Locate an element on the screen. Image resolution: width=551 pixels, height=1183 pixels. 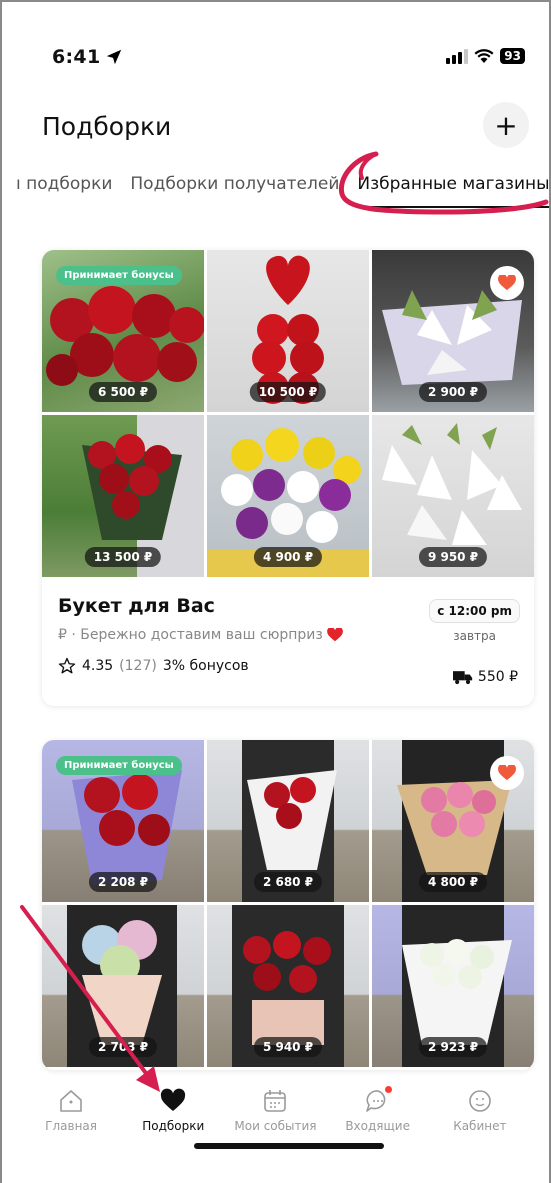
home-icon is located at coordinates (71, 1101).